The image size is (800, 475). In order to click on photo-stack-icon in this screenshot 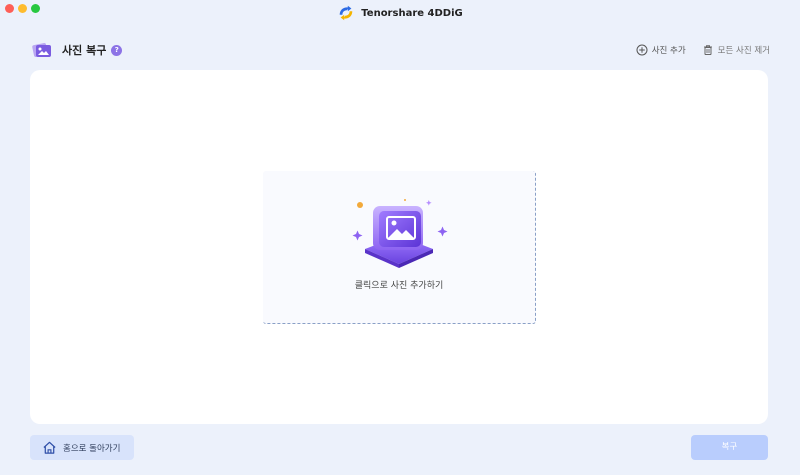, I will do `click(41, 50)`.